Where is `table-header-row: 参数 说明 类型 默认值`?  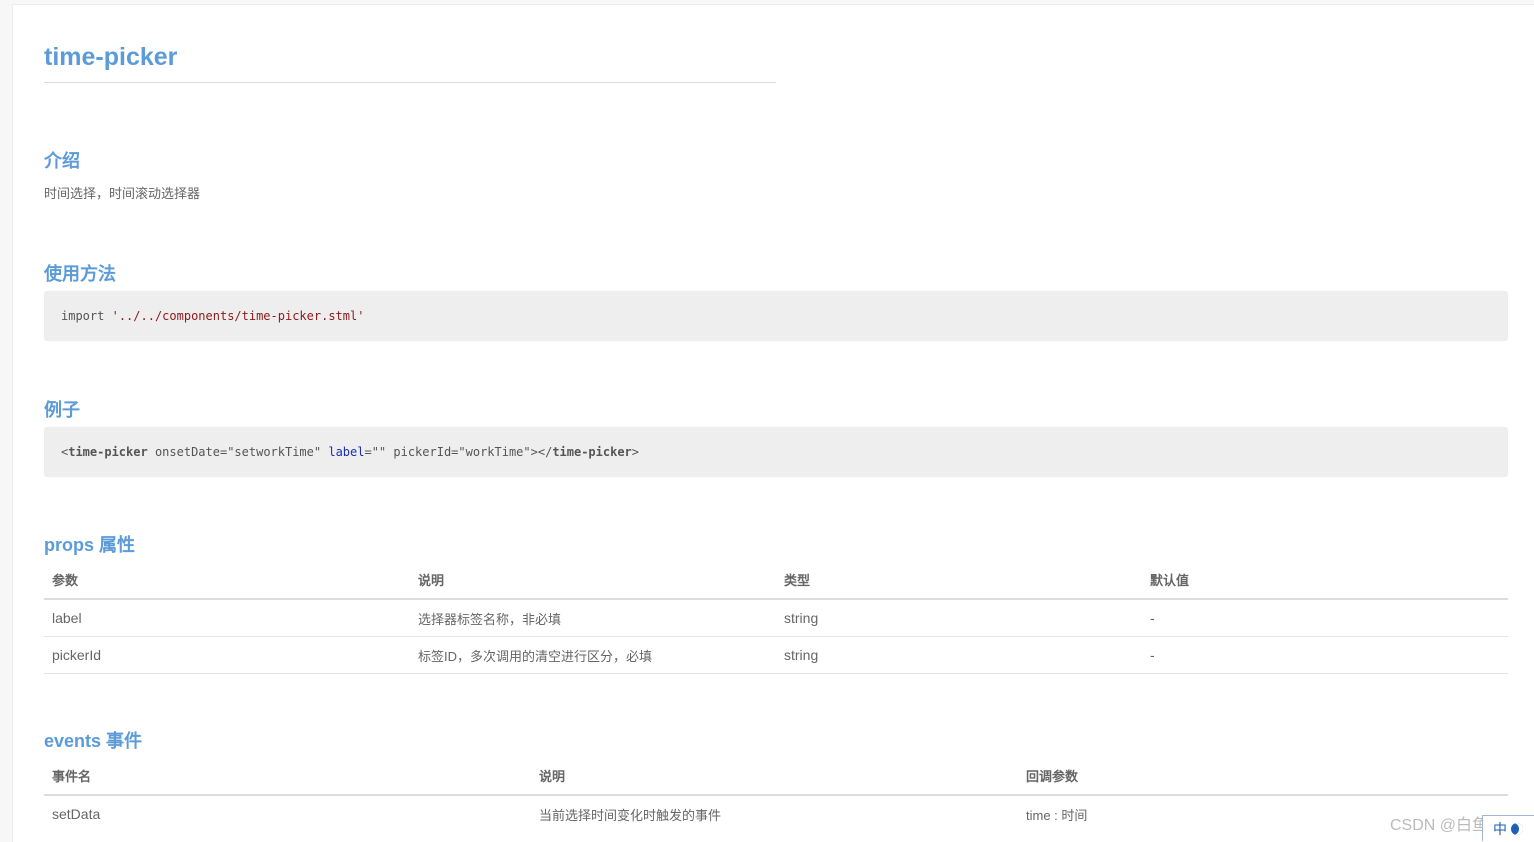
table-header-row: 参数 说明 类型 默认值 is located at coordinates (776, 580).